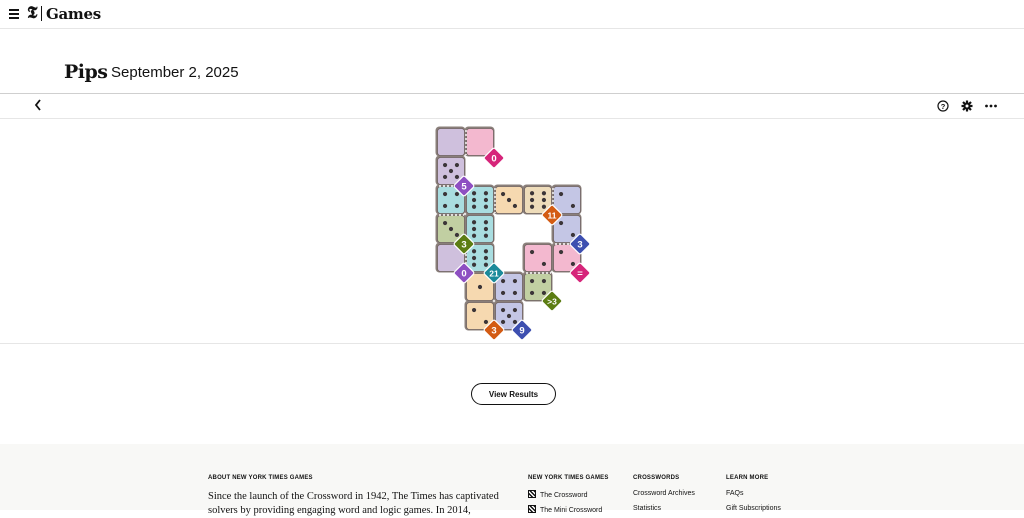 The image size is (1024, 518). What do you see at coordinates (73, 14) in the screenshot?
I see `games-brand: Games` at bounding box center [73, 14].